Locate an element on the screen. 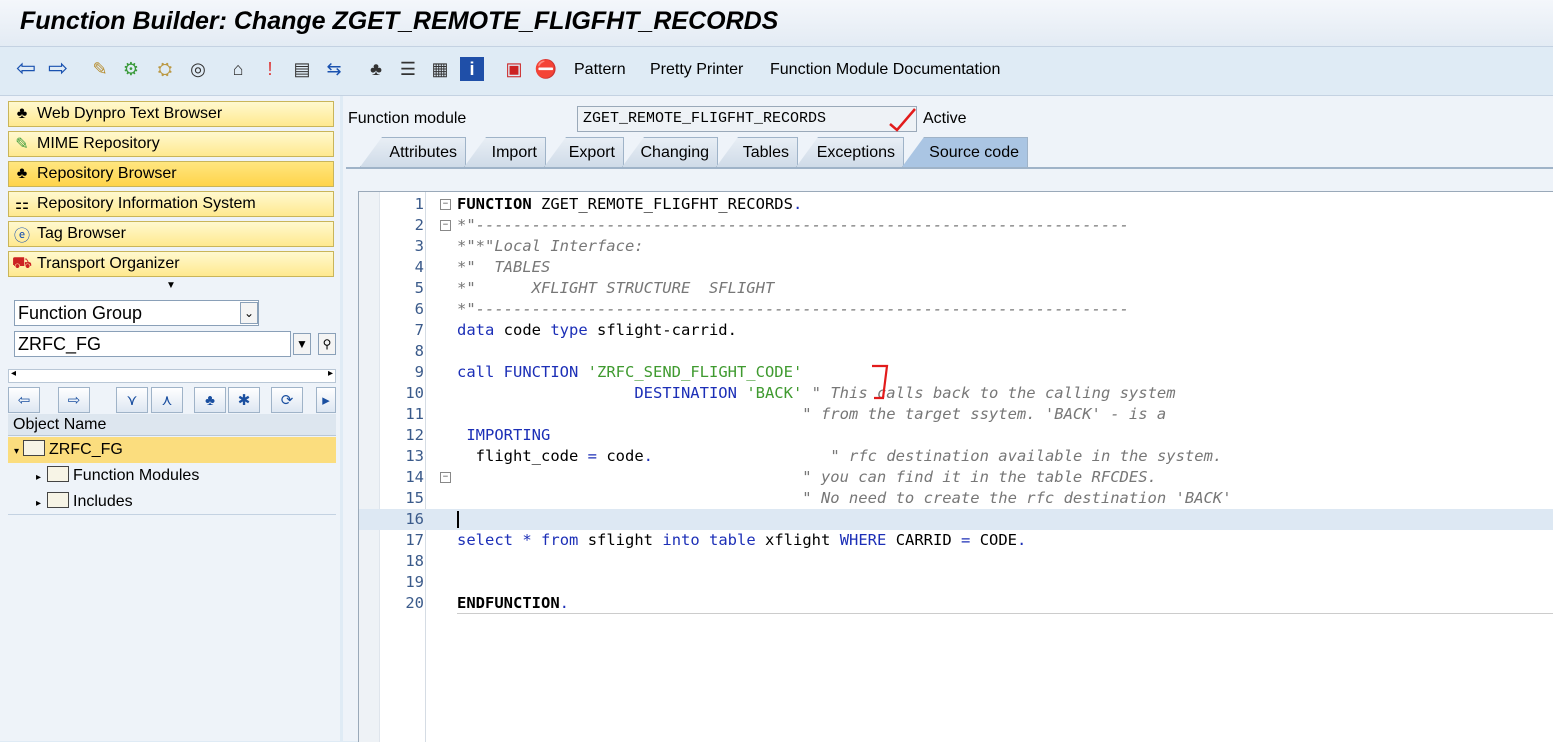 The image size is (1553, 742). dropdown-arrow-icon: ▼ is located at coordinates (302, 344).